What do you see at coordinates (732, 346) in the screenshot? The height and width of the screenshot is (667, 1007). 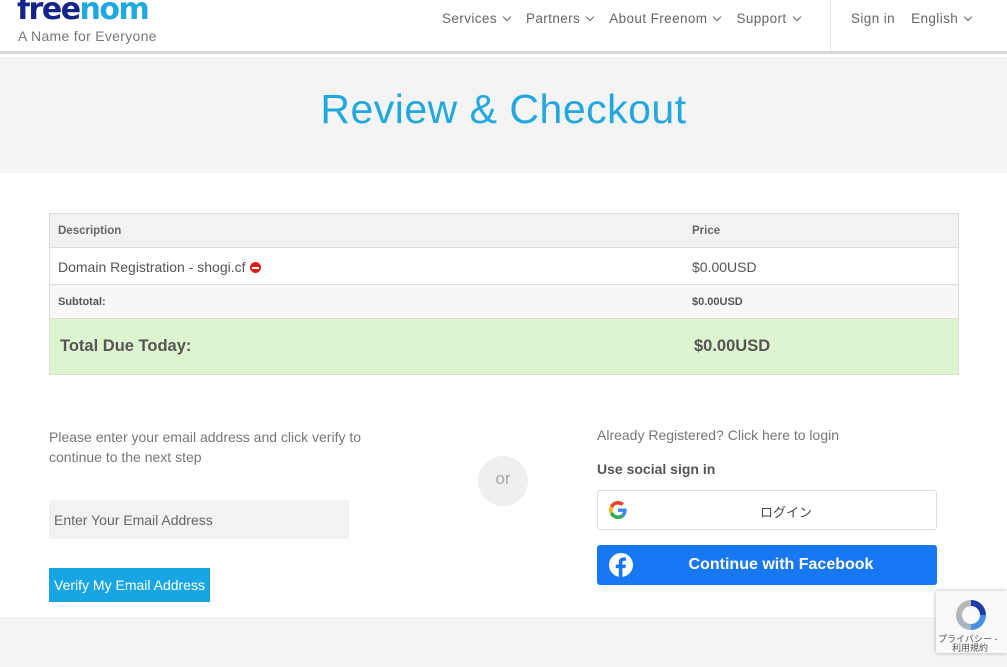 I see `total-value: $0.00USD` at bounding box center [732, 346].